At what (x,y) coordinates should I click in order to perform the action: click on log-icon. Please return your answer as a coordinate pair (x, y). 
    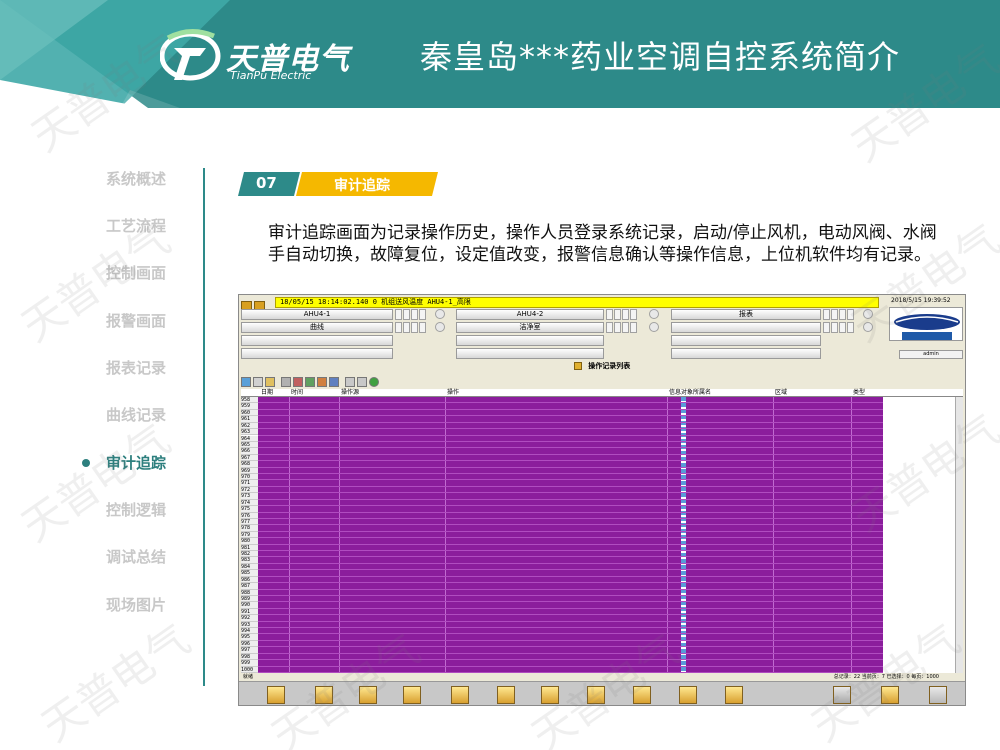
    Looking at the image, I should click on (734, 695).